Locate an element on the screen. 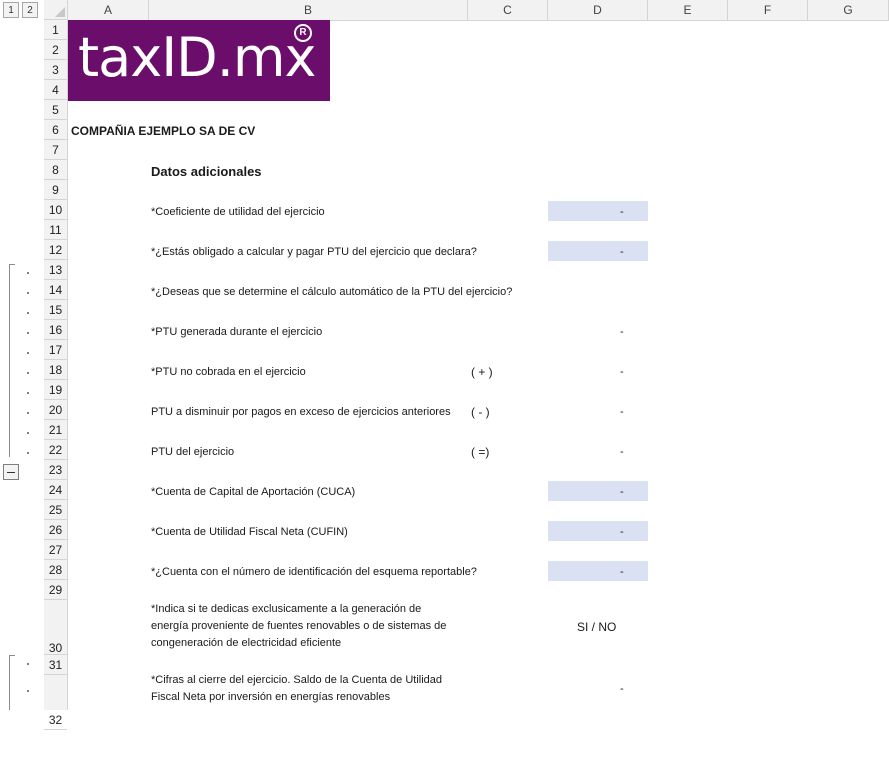 Image resolution: width=889 pixels, height=765 pixels. operator-minus: ( - ) is located at coordinates (480, 412).